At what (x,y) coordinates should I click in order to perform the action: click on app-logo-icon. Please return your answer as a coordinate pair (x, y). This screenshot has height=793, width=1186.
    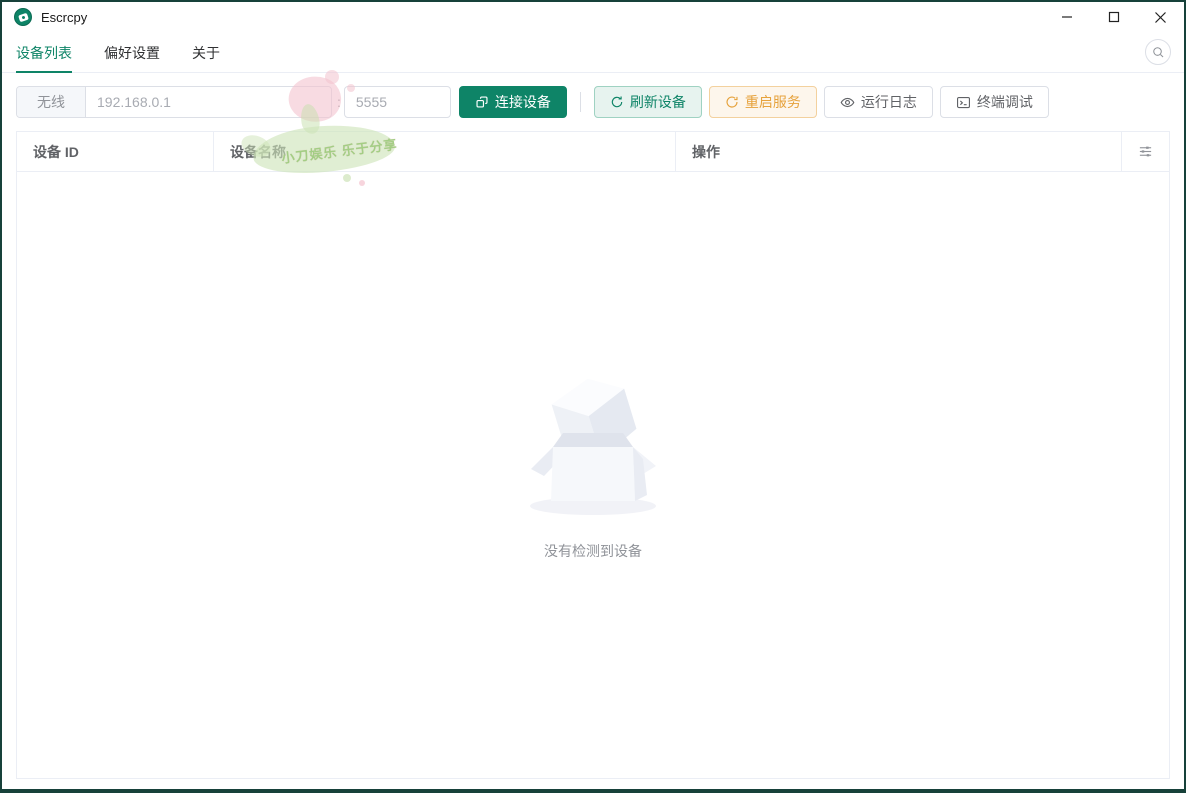
    Looking at the image, I should click on (23, 17).